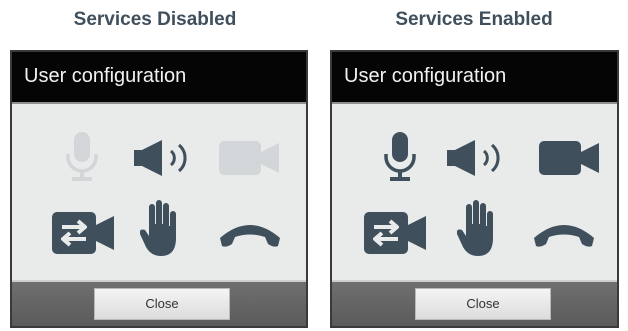 This screenshot has width=628, height=331. What do you see at coordinates (474, 19) in the screenshot?
I see `services-enabled-caption: Services Enabled` at bounding box center [474, 19].